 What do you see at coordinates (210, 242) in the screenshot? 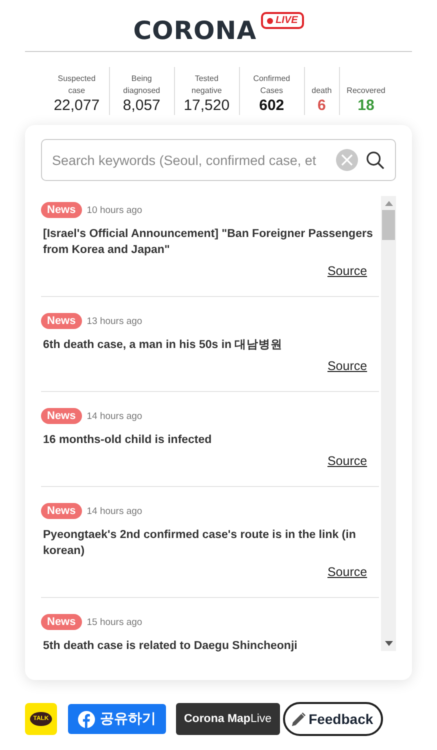
I see `news-headline: [Israel's Official Announcement] "Ban Foreigner Passengers from Korea and Japan"` at bounding box center [210, 242].